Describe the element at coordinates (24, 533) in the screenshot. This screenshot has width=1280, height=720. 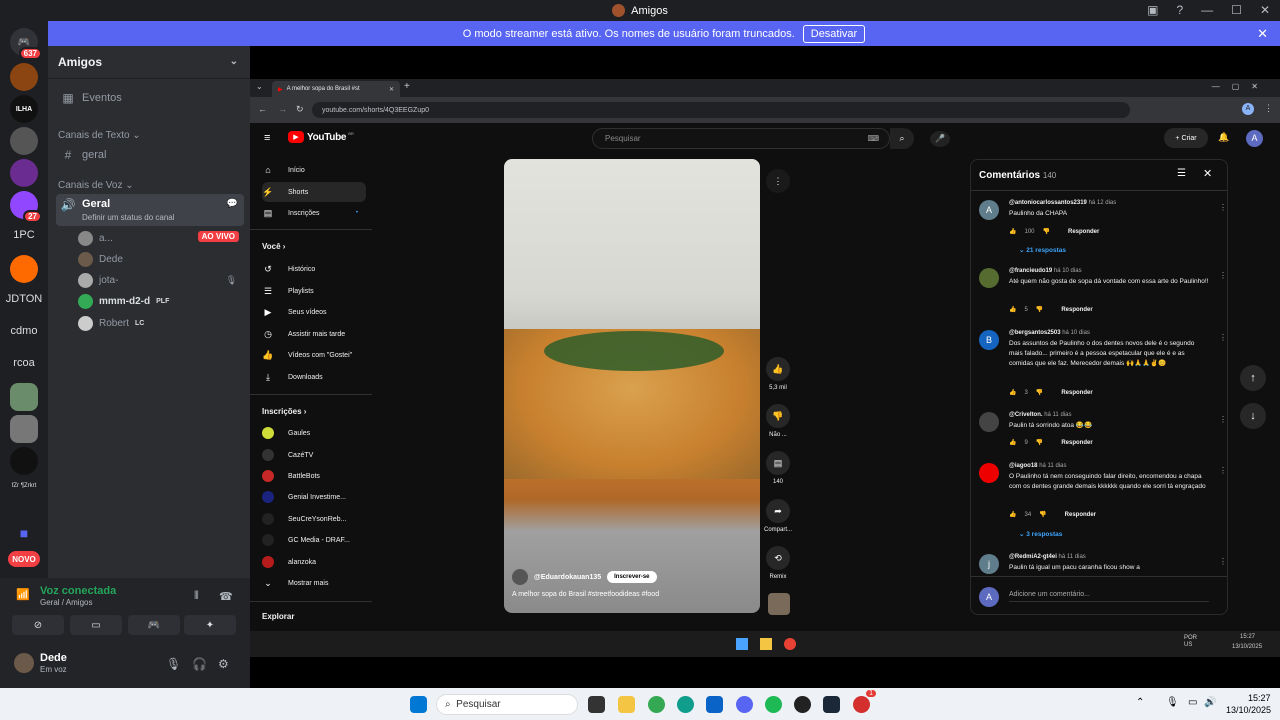
I see `folder-icon: ■` at that location.